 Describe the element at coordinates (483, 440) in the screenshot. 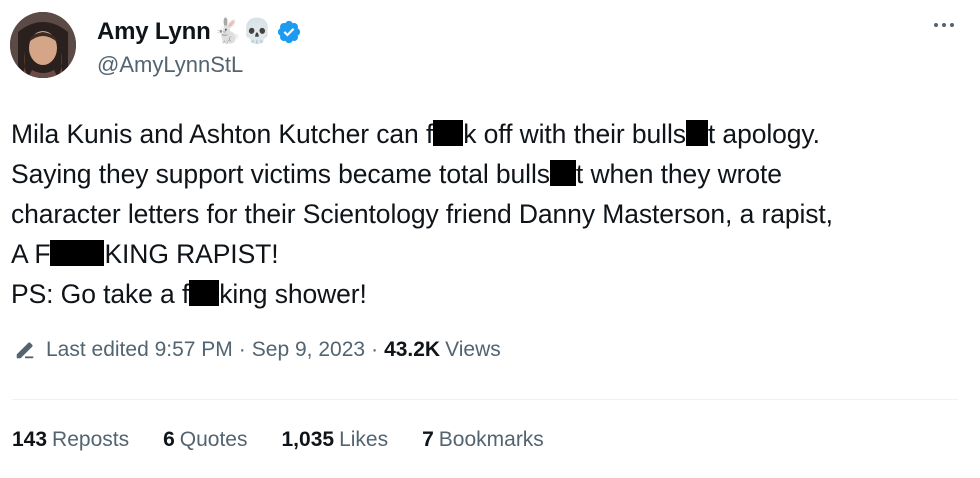

I see `bookmarks-stat: 7 Bookmarks` at that location.